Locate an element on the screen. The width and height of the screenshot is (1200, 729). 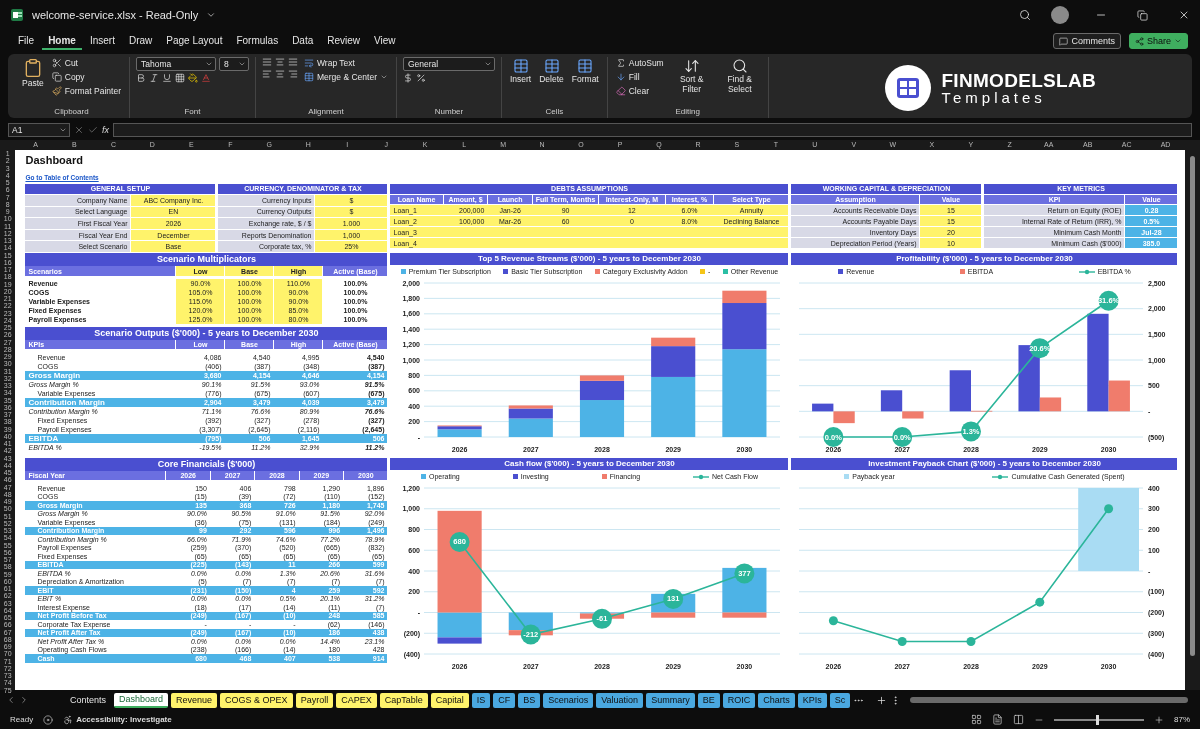
name-box: A1 is located at coordinates (39, 130).